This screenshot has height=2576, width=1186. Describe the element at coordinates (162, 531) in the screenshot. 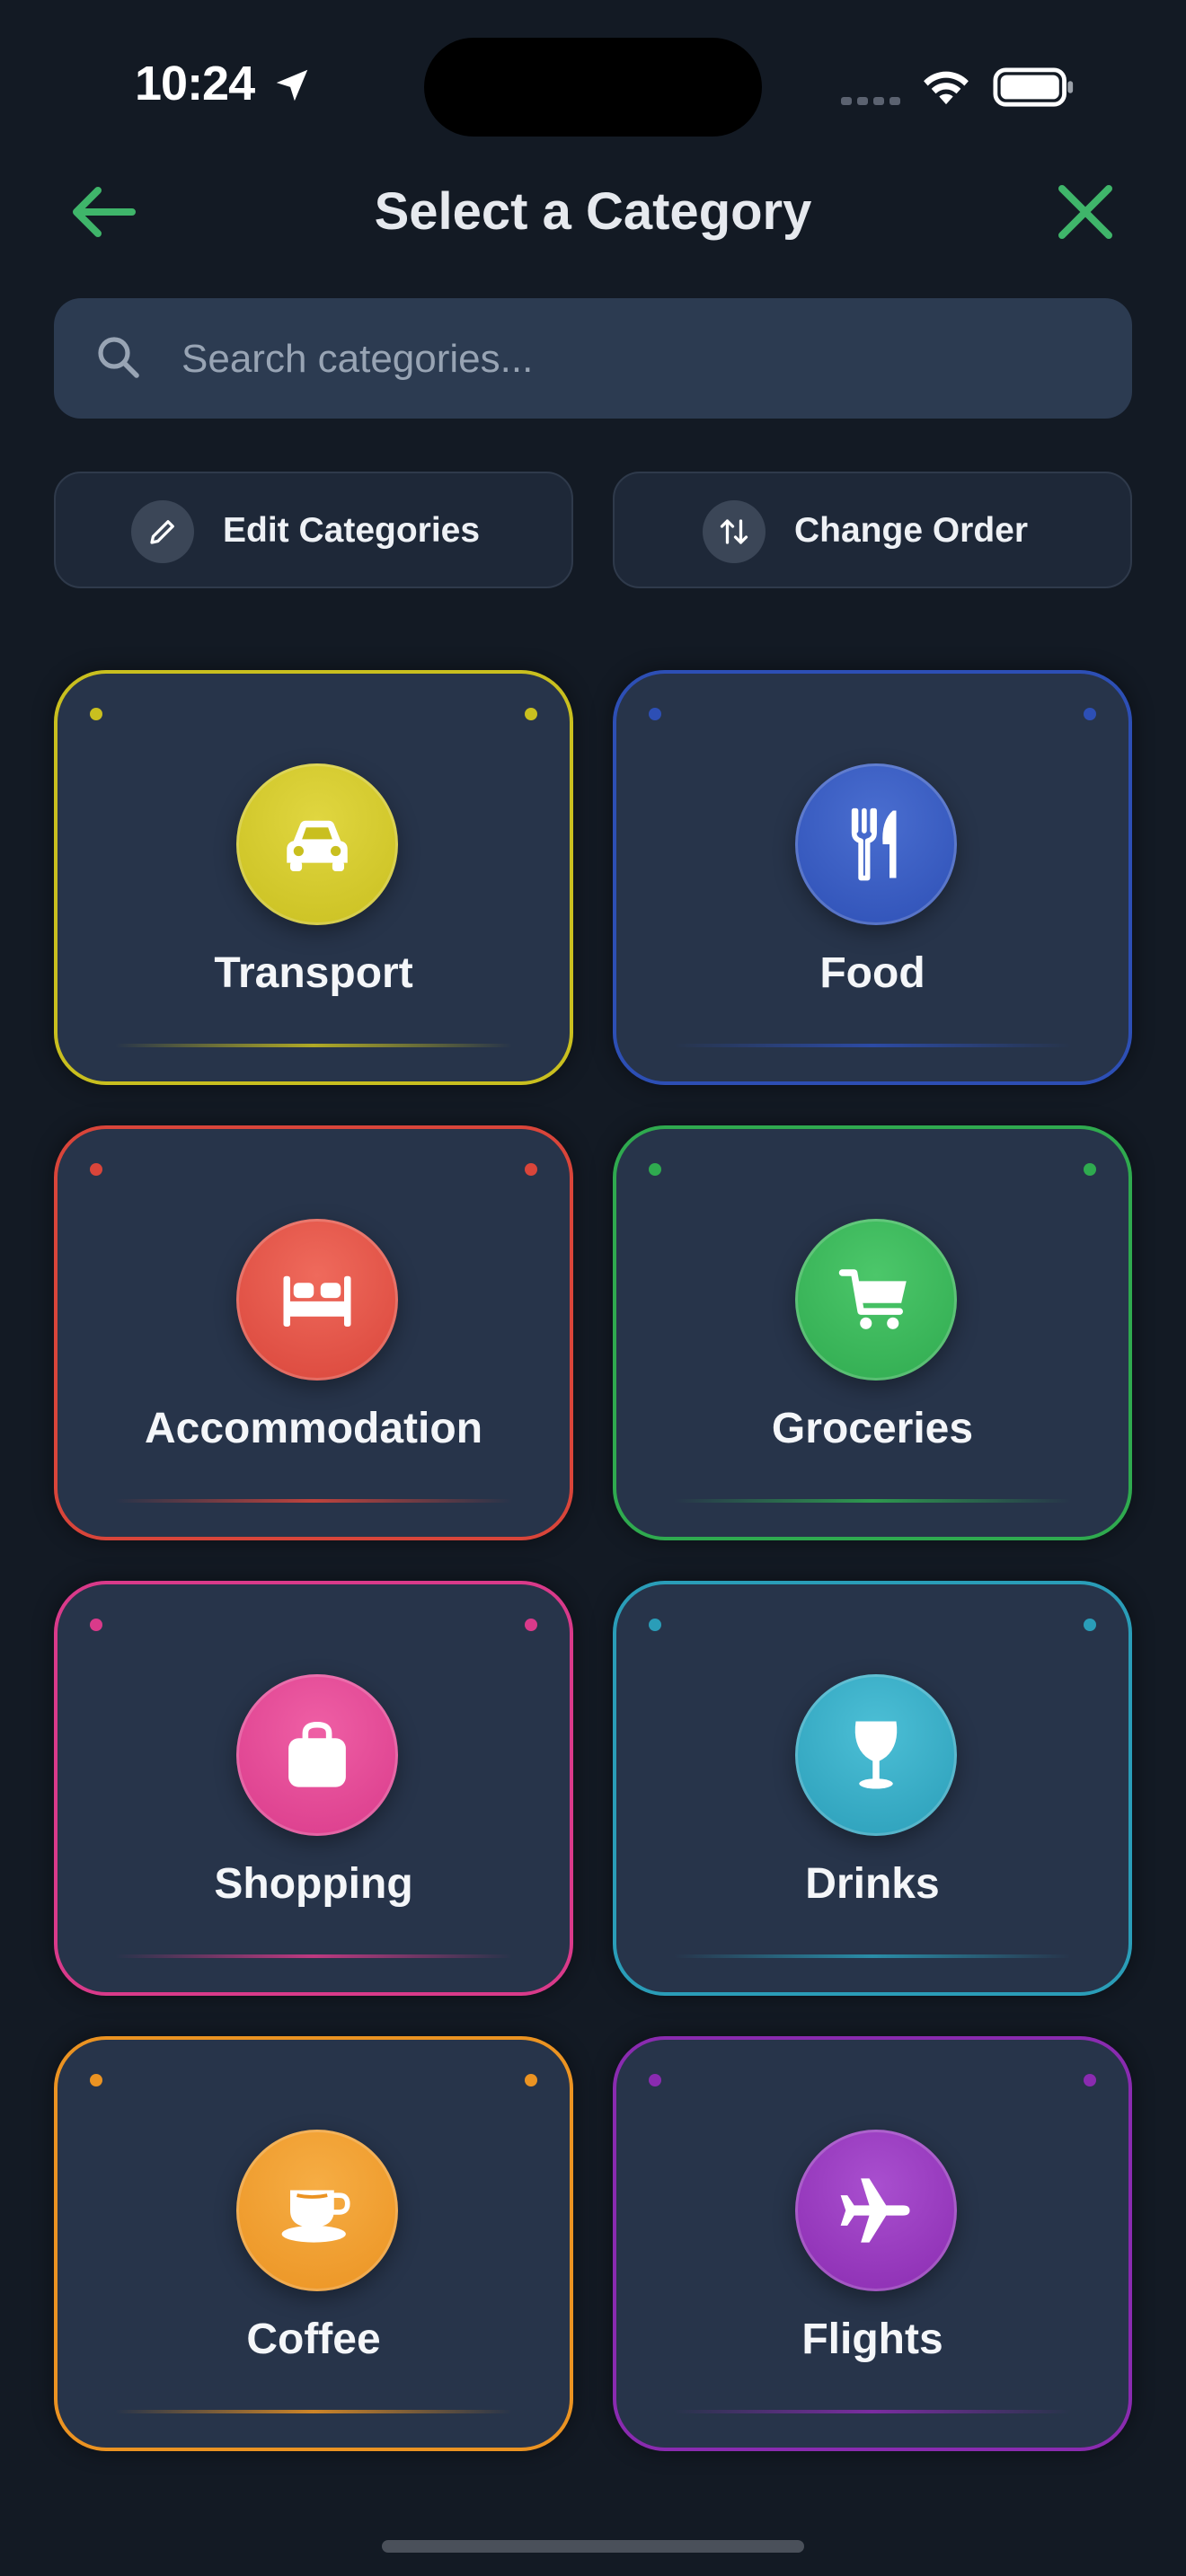

I see `pencil-icon` at that location.